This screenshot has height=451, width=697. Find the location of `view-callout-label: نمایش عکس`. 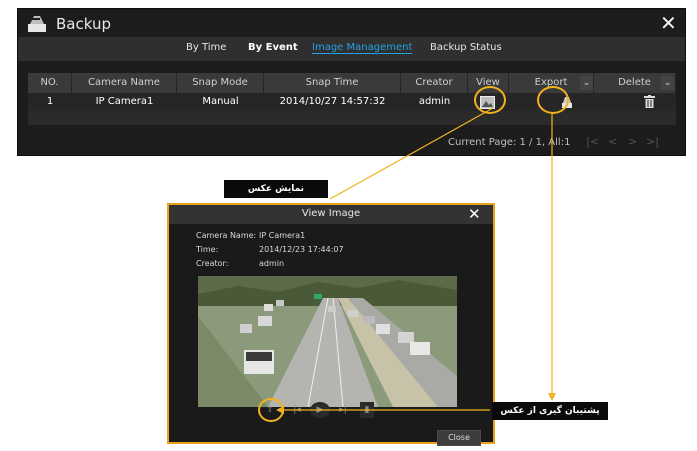

view-callout-label: نمایش عکس is located at coordinates (276, 189).